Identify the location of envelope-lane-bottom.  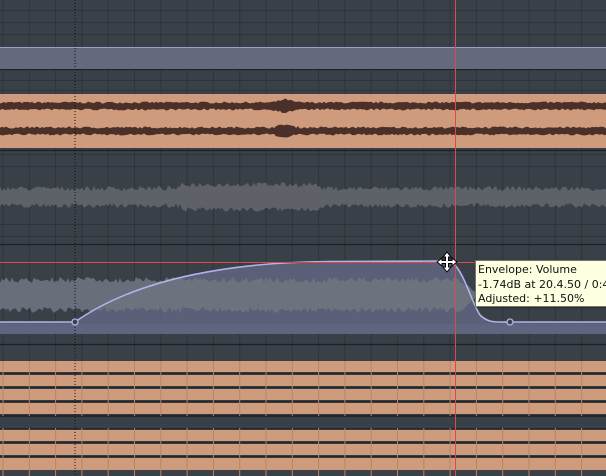
(303, 329).